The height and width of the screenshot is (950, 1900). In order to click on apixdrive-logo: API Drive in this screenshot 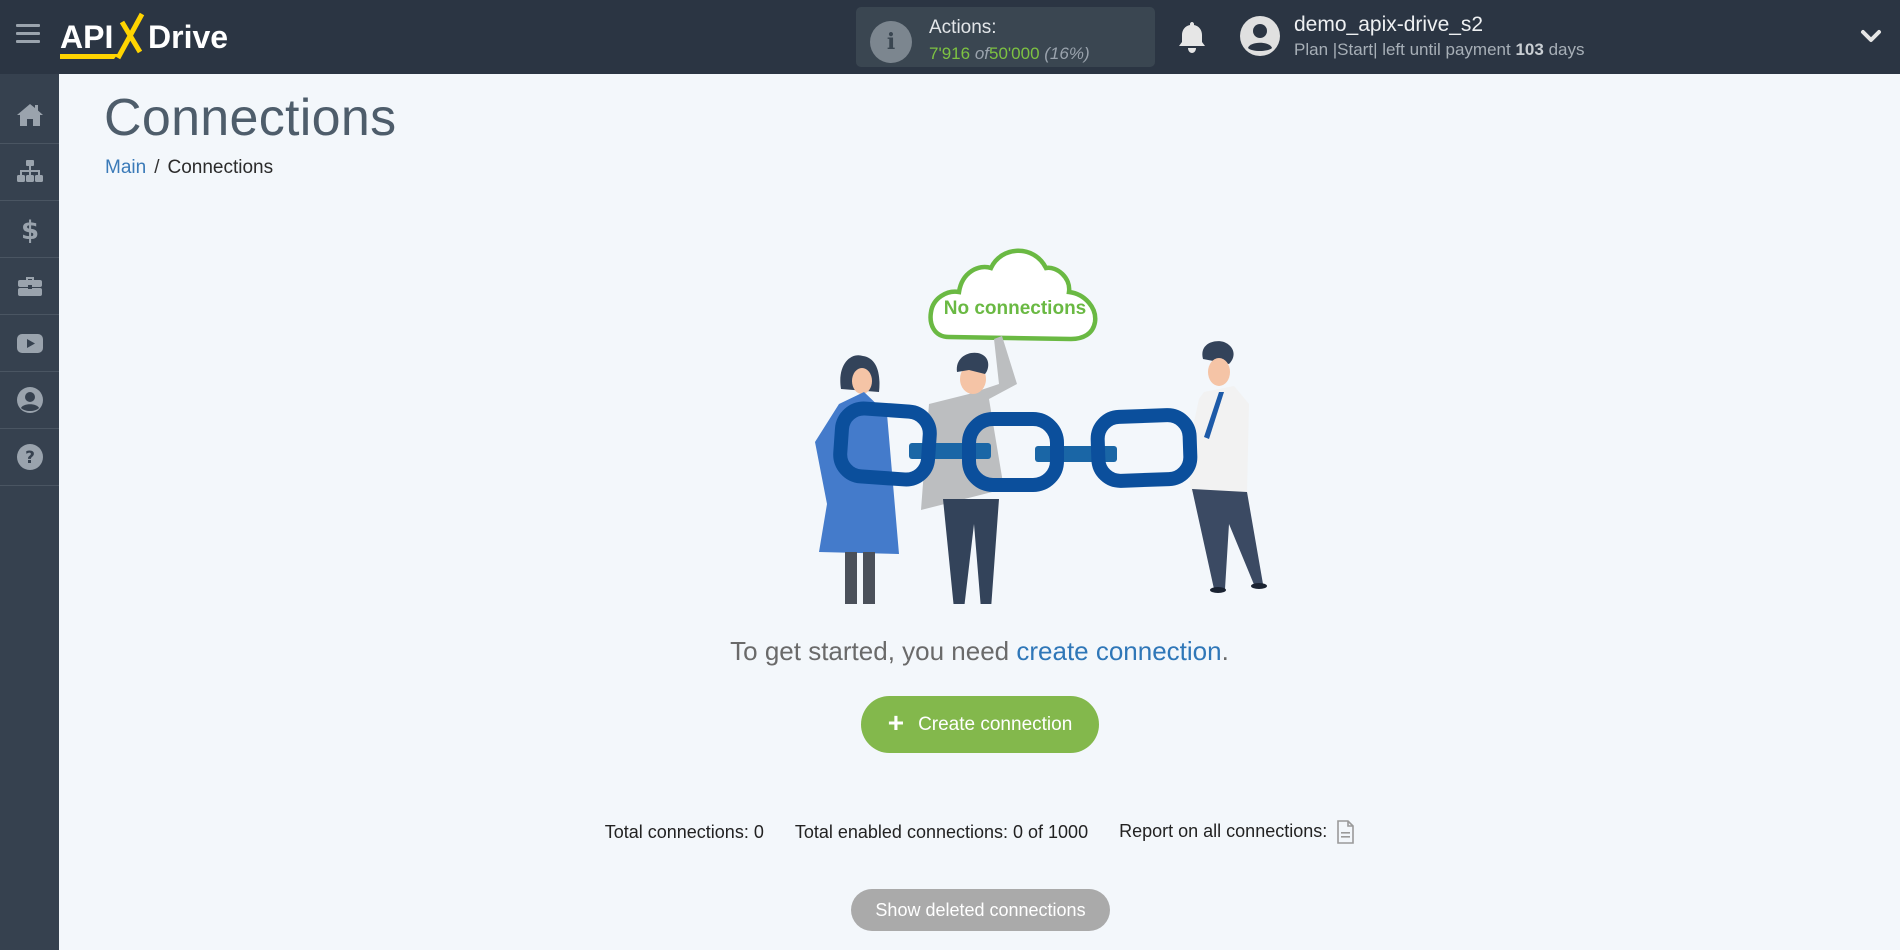, I will do `click(155, 37)`.